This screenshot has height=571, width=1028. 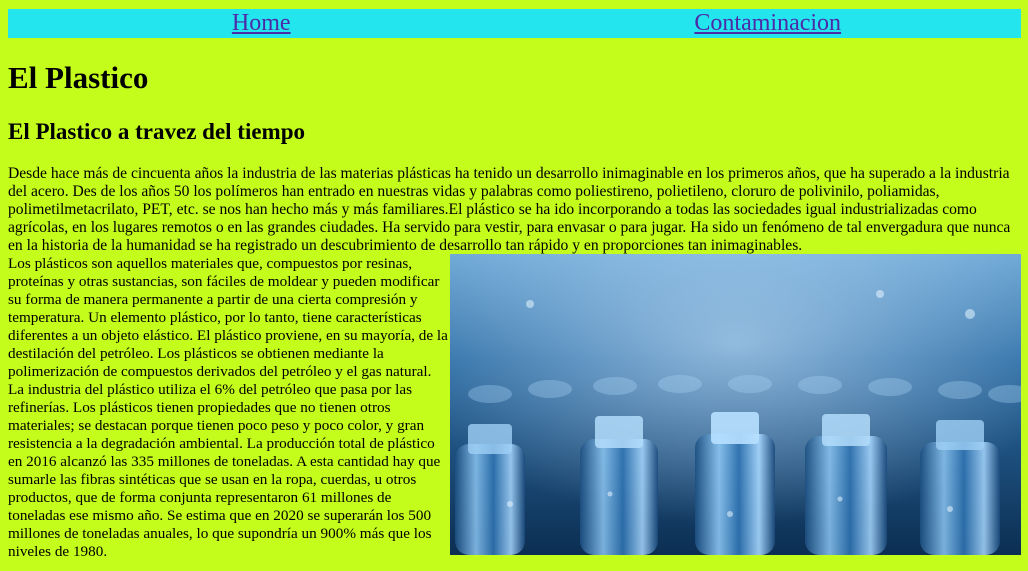 I want to click on page-subtitle: El Plastico a travez del tiempo, so click(x=157, y=131).